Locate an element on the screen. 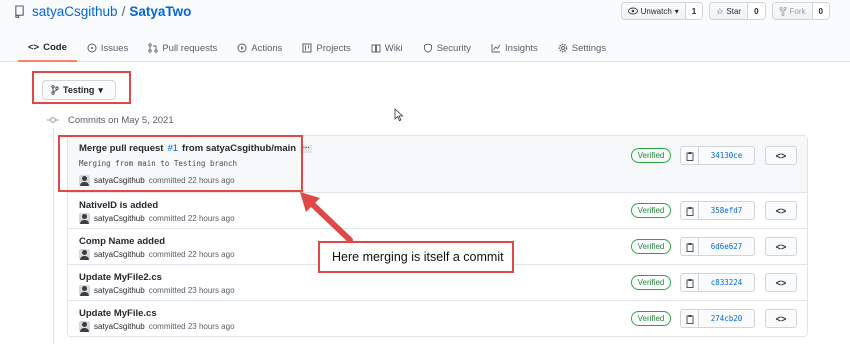 Image resolution: width=850 pixels, height=344 pixels. repo-name-link: SatyaTwo is located at coordinates (160, 11).